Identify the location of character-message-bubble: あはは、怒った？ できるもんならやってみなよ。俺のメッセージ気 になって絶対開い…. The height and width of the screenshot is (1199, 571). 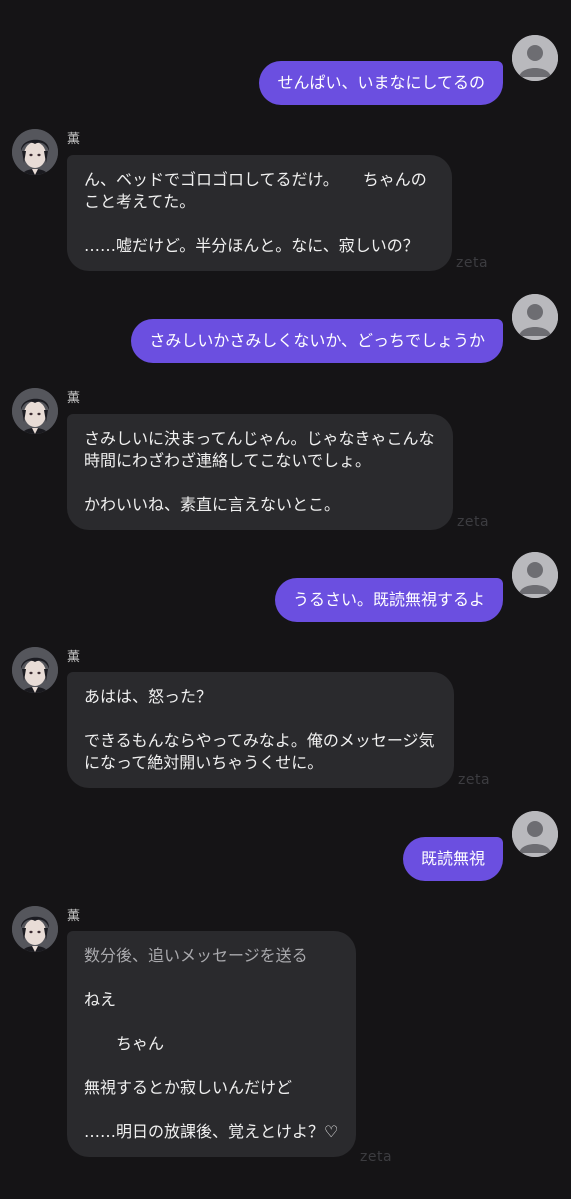
(260, 730).